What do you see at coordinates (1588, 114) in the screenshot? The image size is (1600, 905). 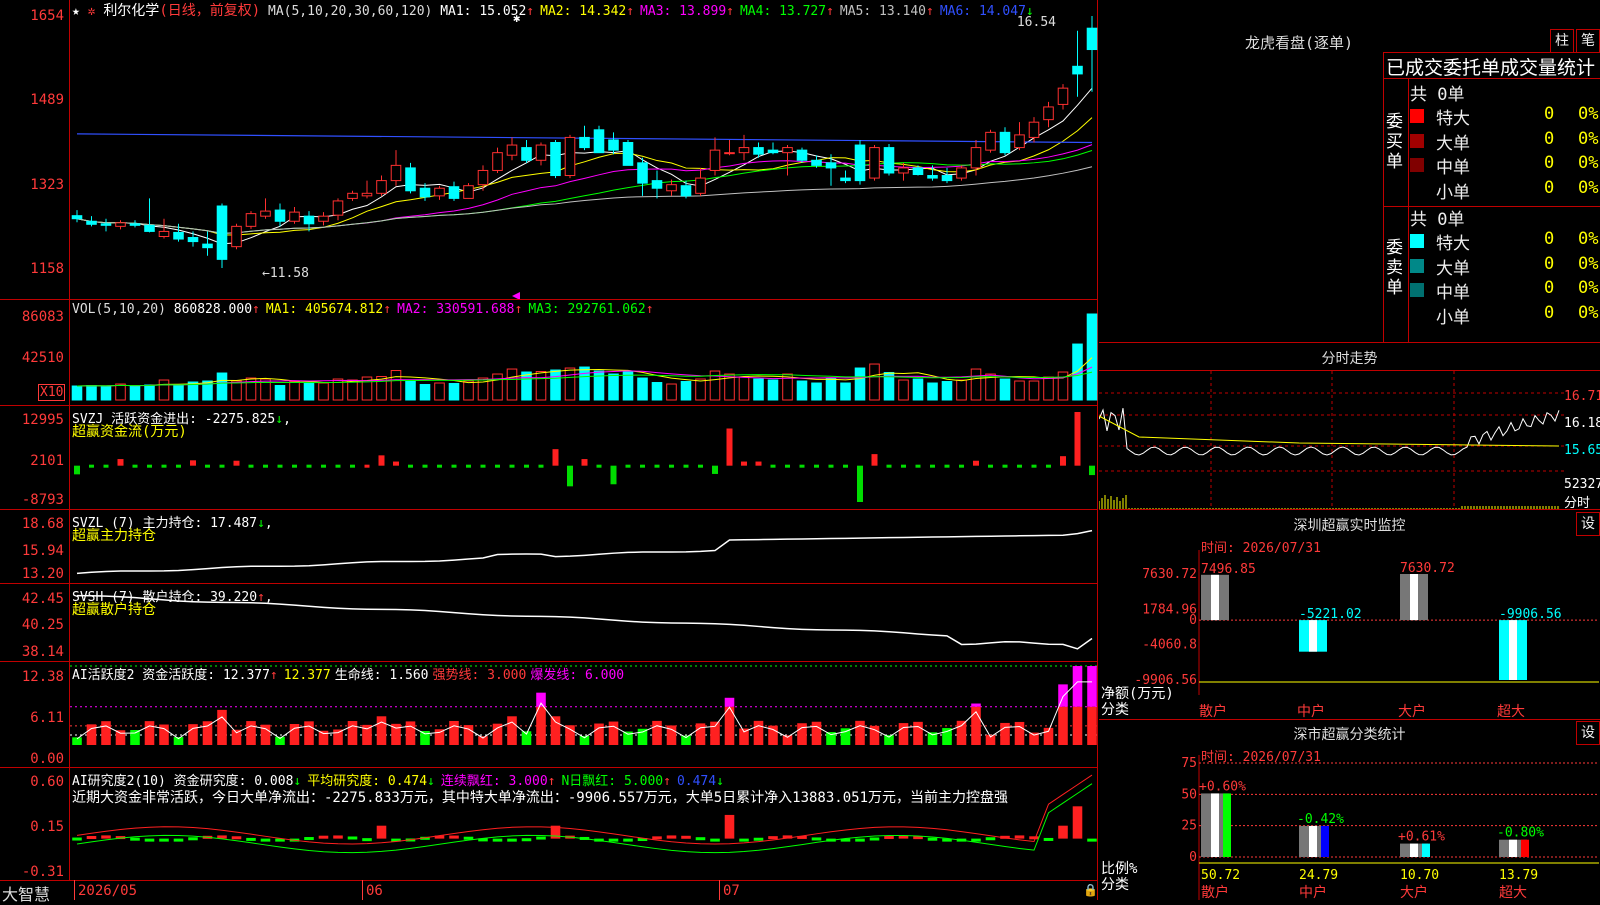 I see `row-pct: 0%` at bounding box center [1588, 114].